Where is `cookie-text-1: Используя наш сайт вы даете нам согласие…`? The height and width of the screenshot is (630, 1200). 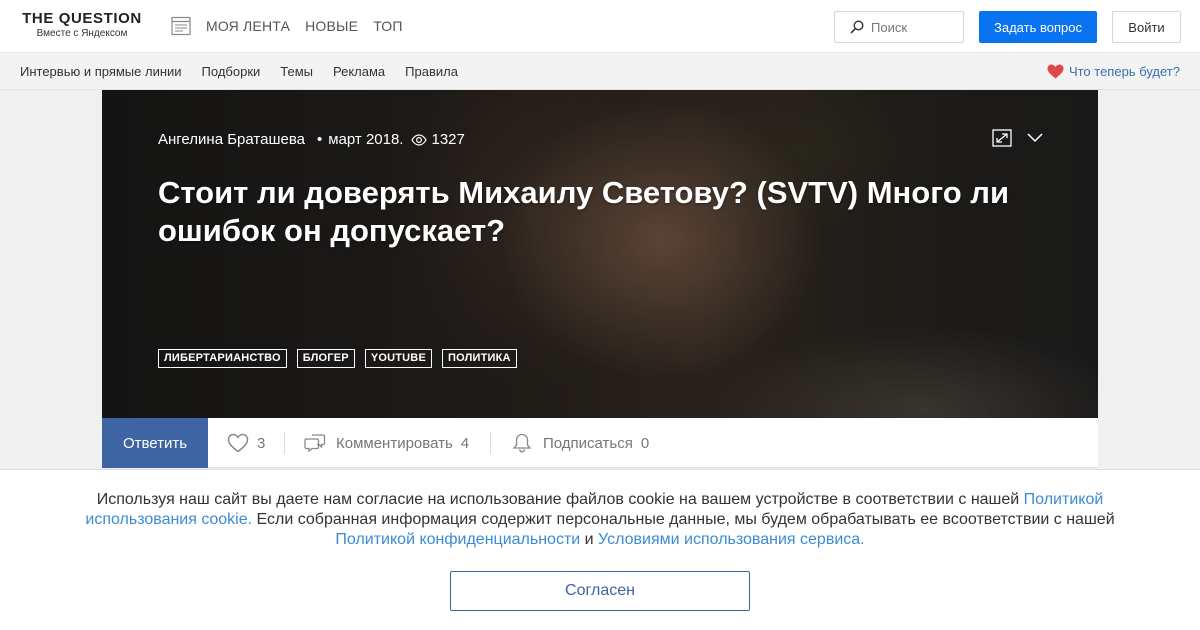 cookie-text-1: Используя наш сайт вы даете нам согласие… is located at coordinates (560, 499).